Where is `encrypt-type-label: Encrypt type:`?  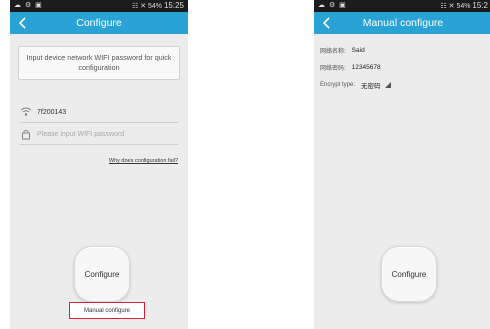
encrypt-type-label: Encrypt type: is located at coordinates (338, 85).